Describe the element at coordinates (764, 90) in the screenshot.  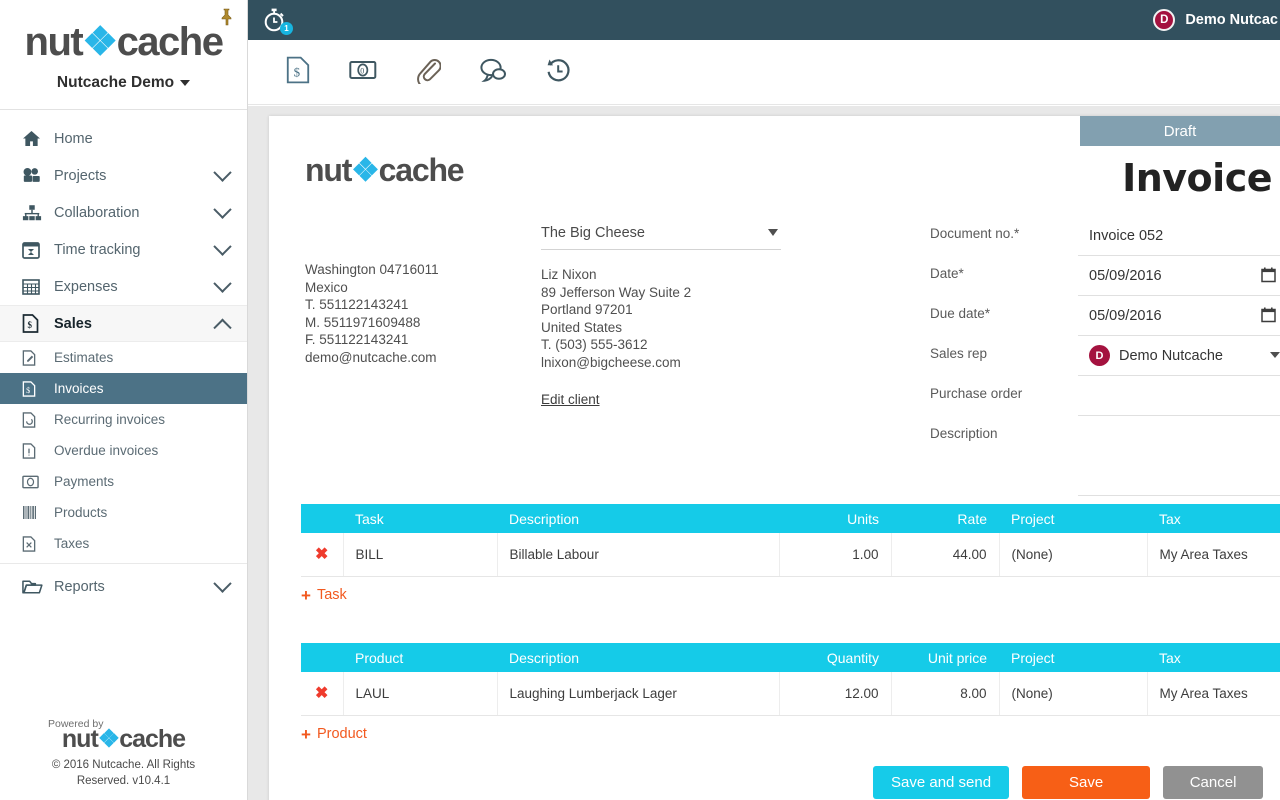
I see `document-tabs: $ 0` at that location.